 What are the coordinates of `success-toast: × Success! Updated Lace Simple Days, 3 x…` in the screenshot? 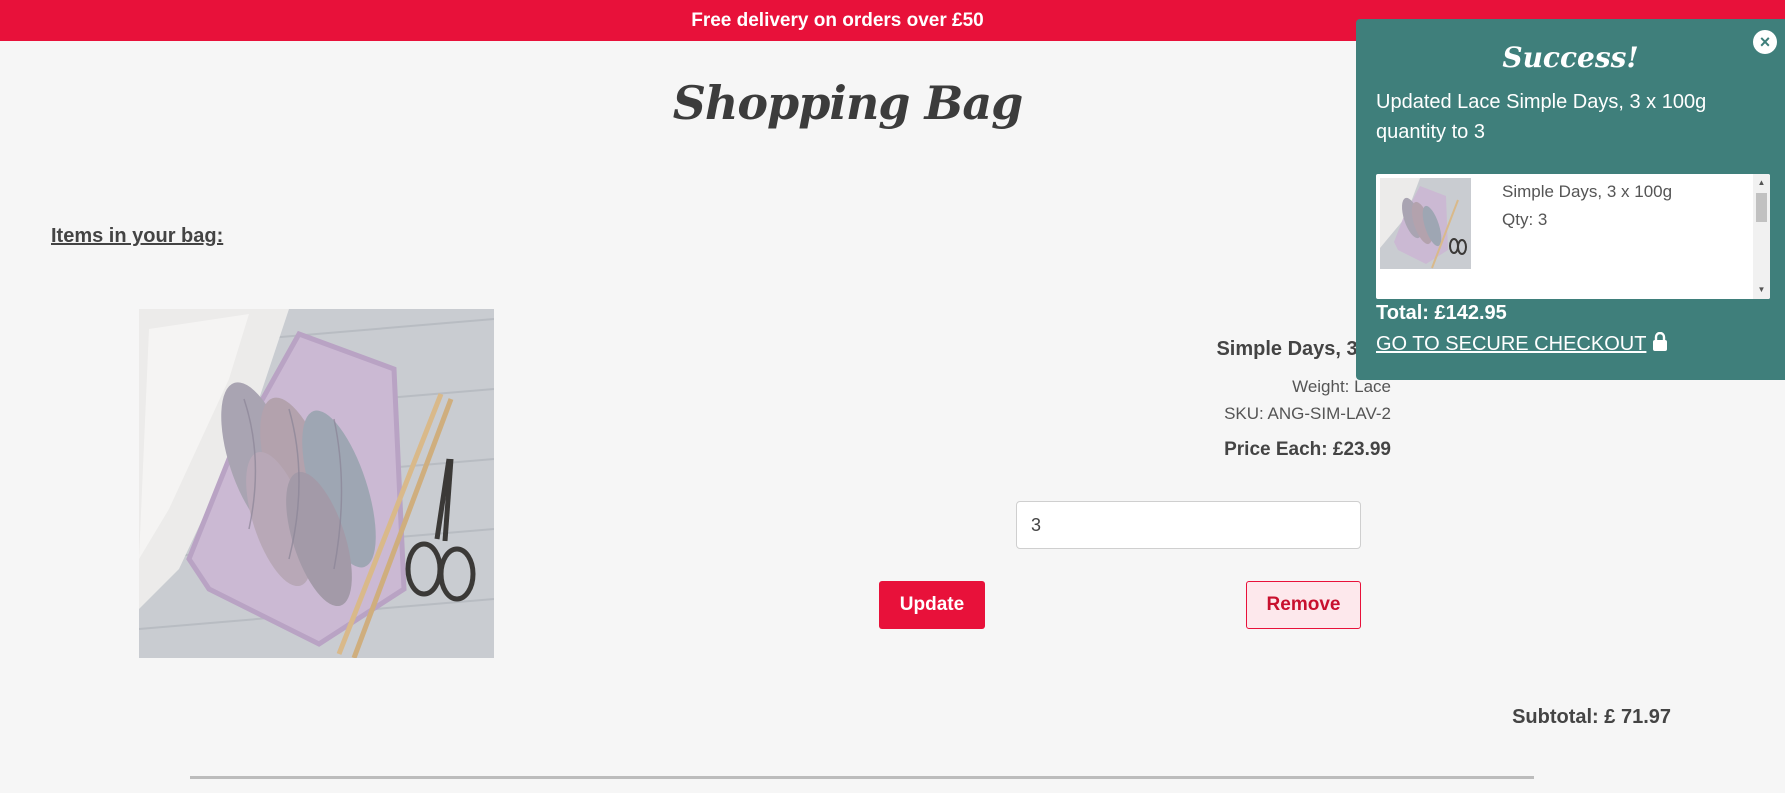 It's located at (1570, 199).